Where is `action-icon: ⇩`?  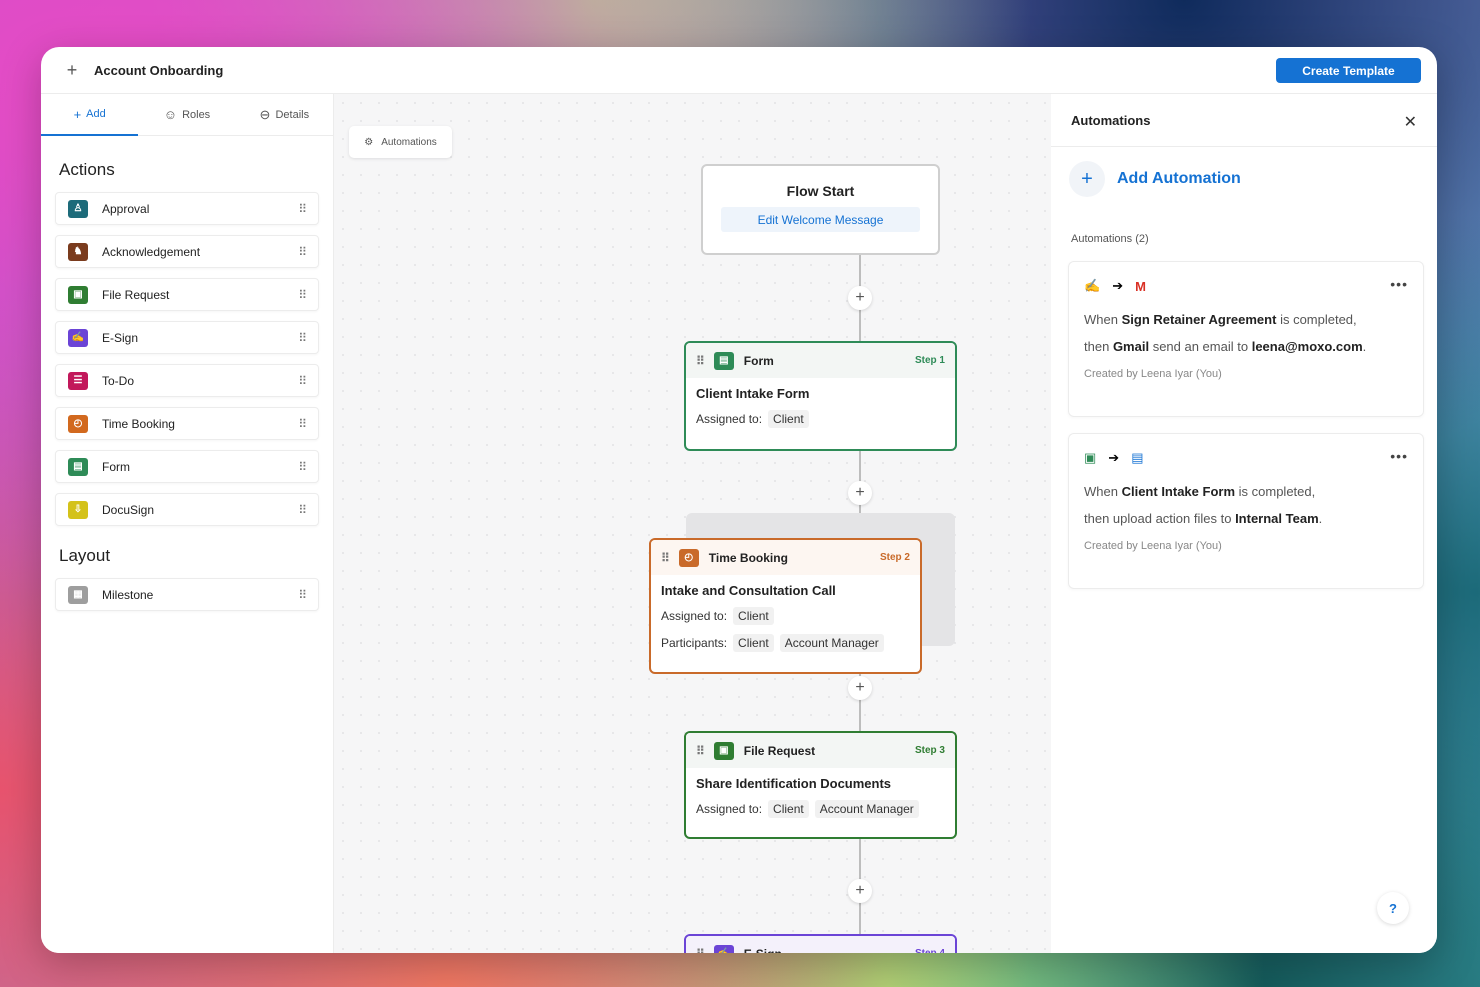 action-icon: ⇩ is located at coordinates (78, 509).